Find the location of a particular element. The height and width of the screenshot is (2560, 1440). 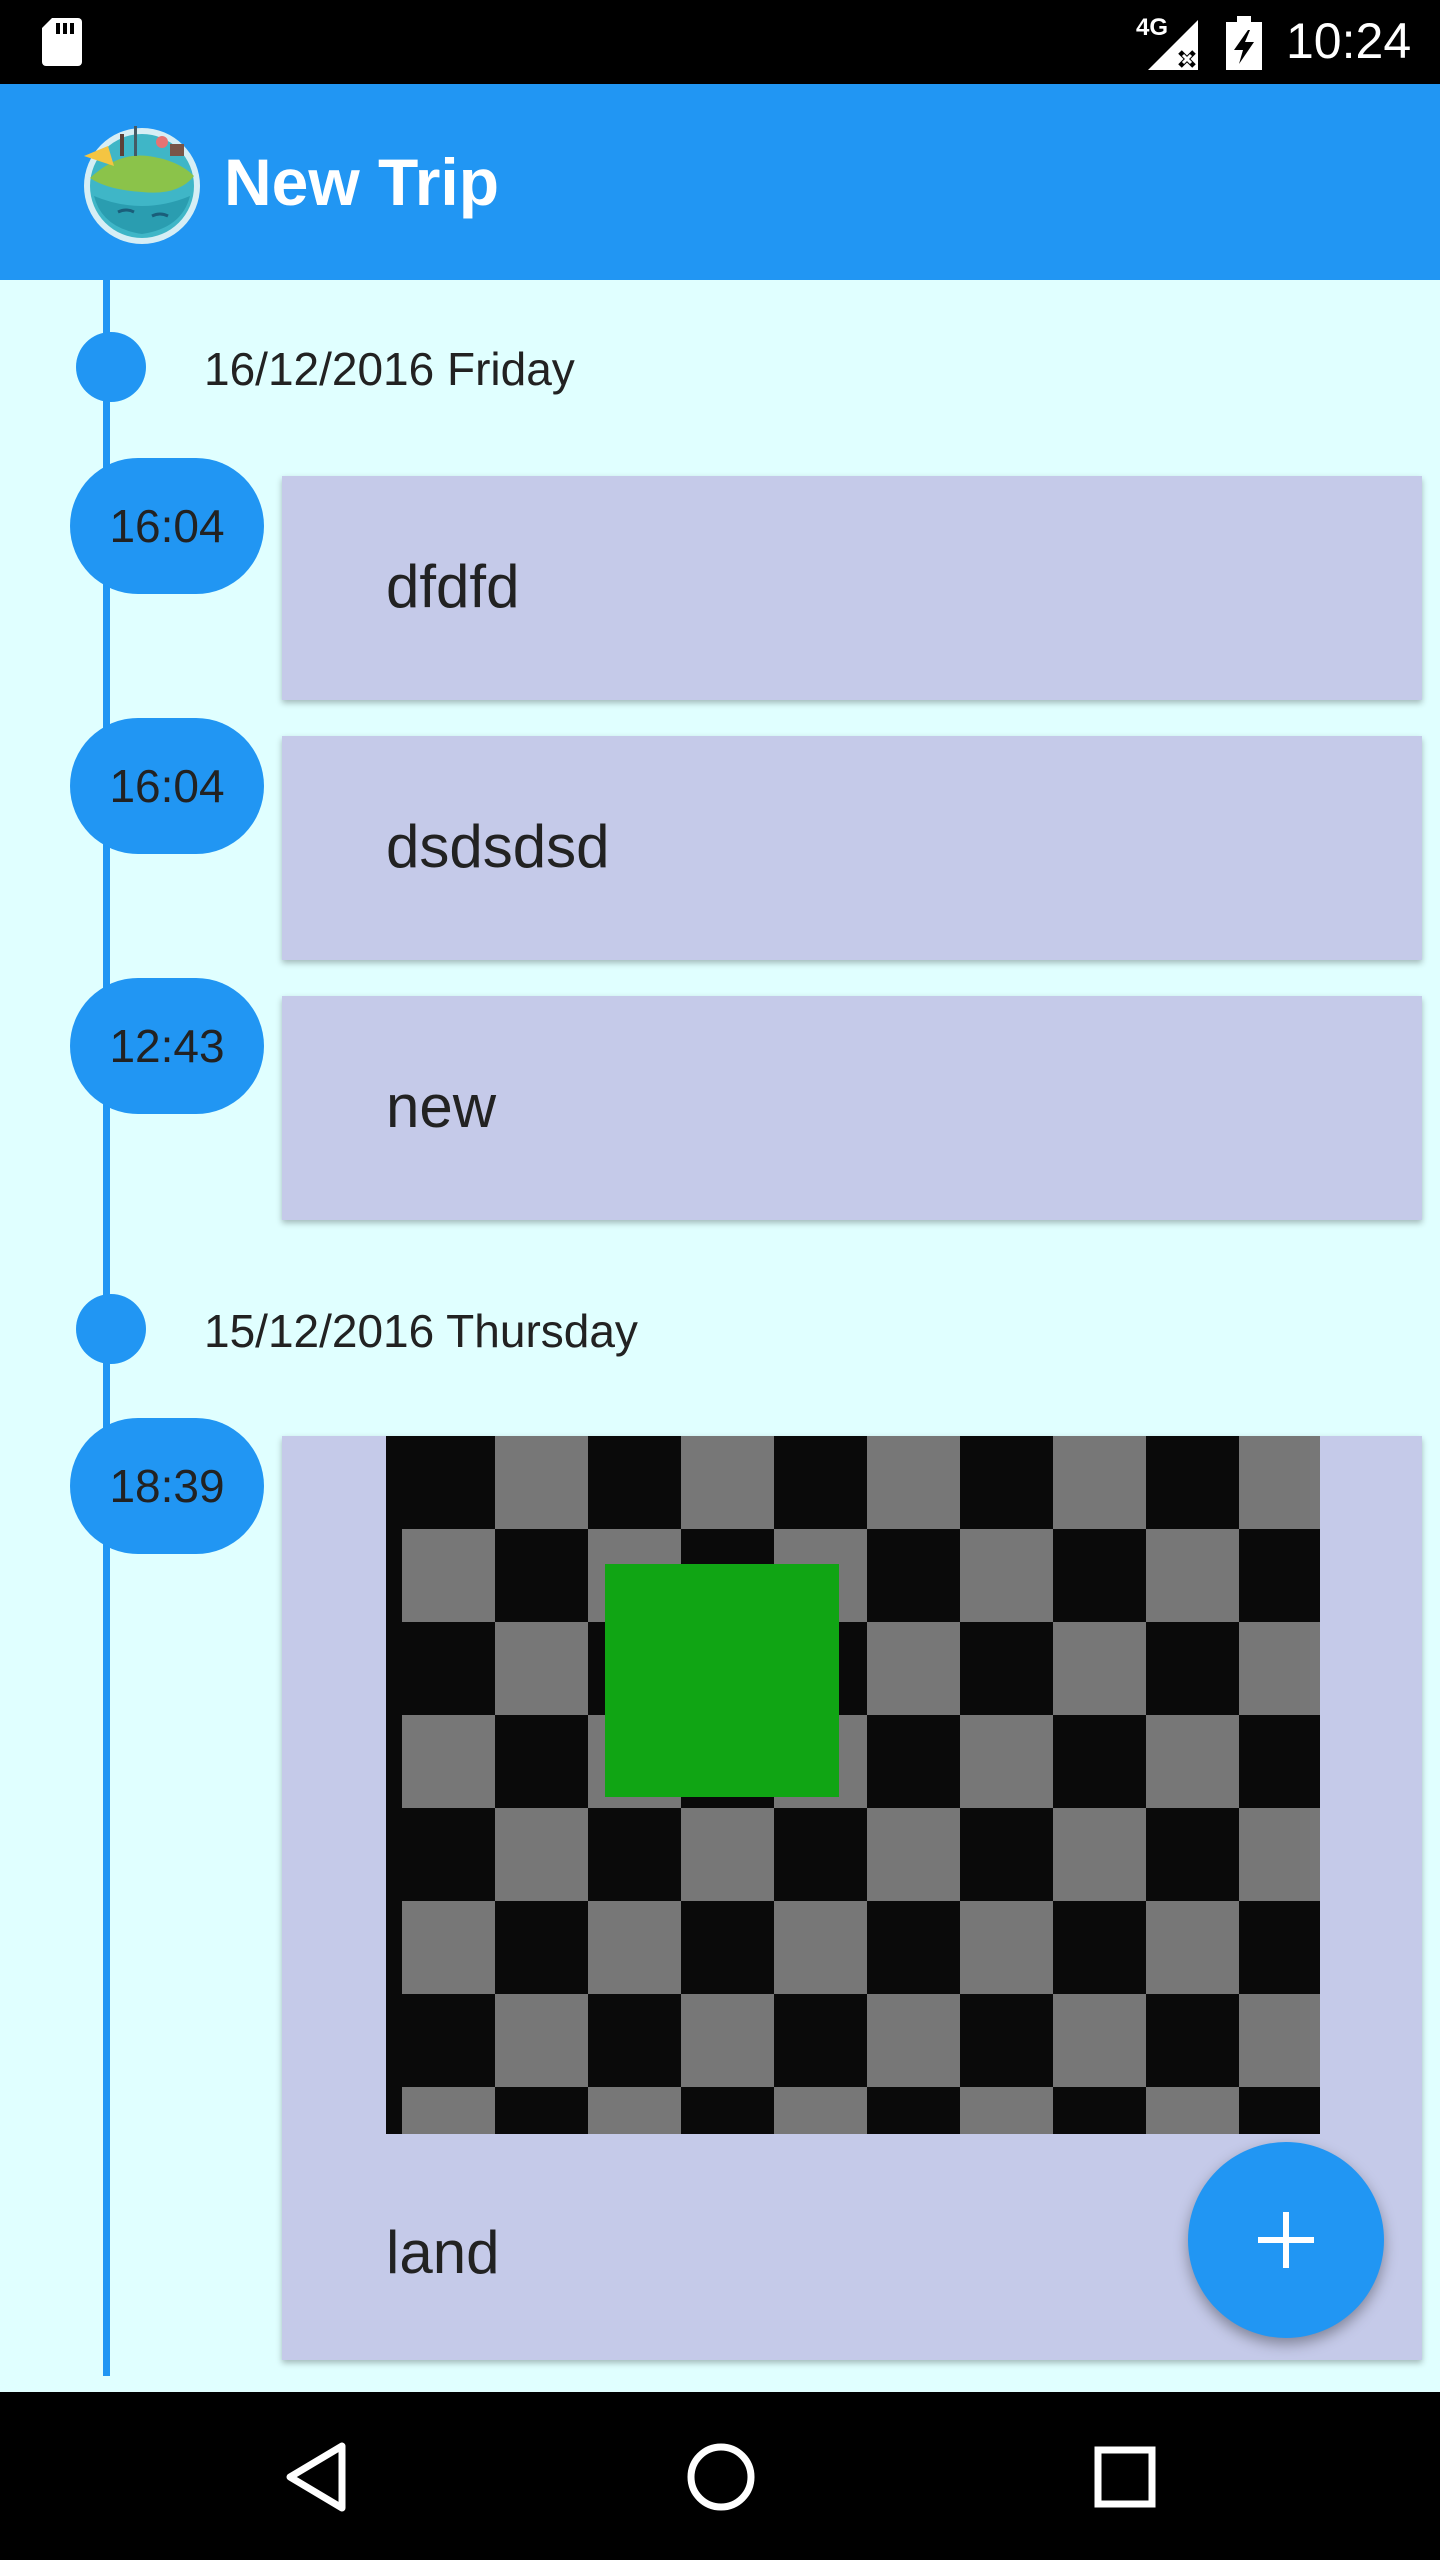

entry-card: dsdsdsd is located at coordinates (852, 848).